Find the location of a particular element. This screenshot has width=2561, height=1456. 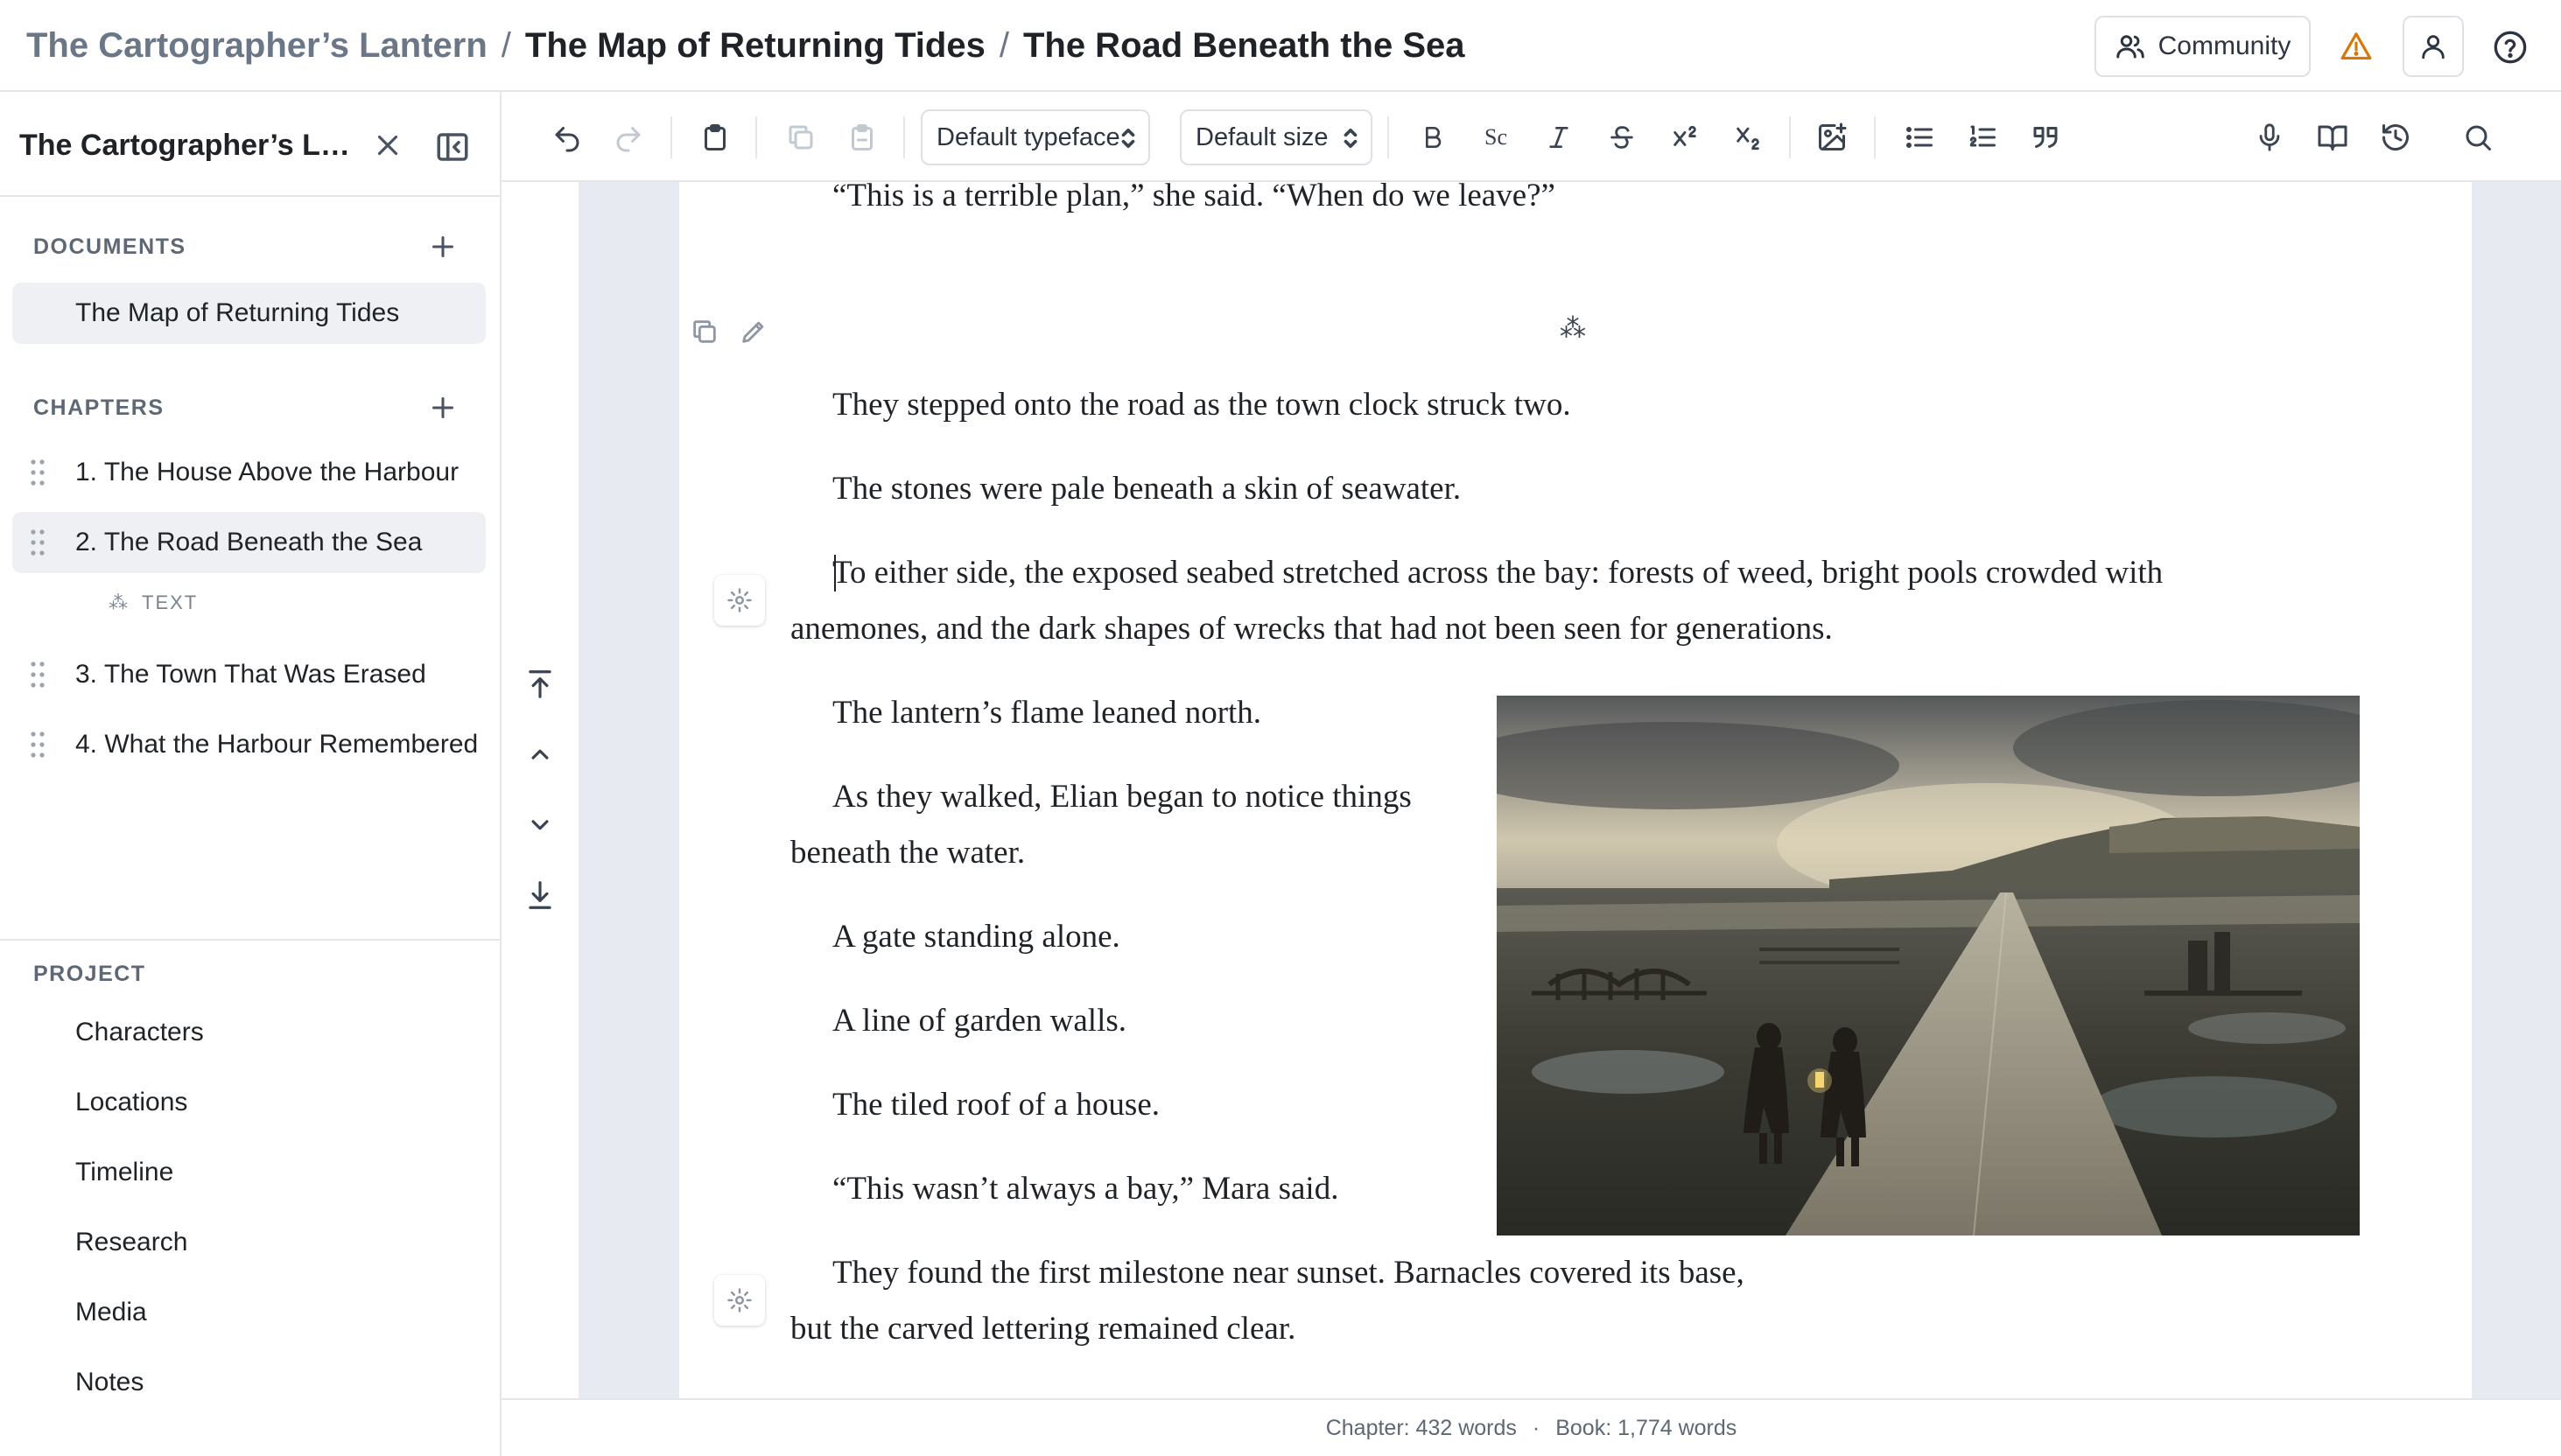

chapter-item: 3. The Town That Was Erased is located at coordinates (249, 674).